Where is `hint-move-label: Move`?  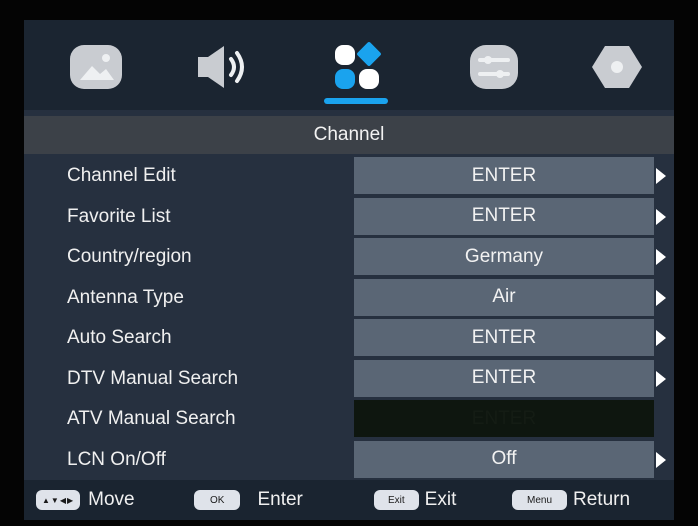 hint-move-label: Move is located at coordinates (111, 499).